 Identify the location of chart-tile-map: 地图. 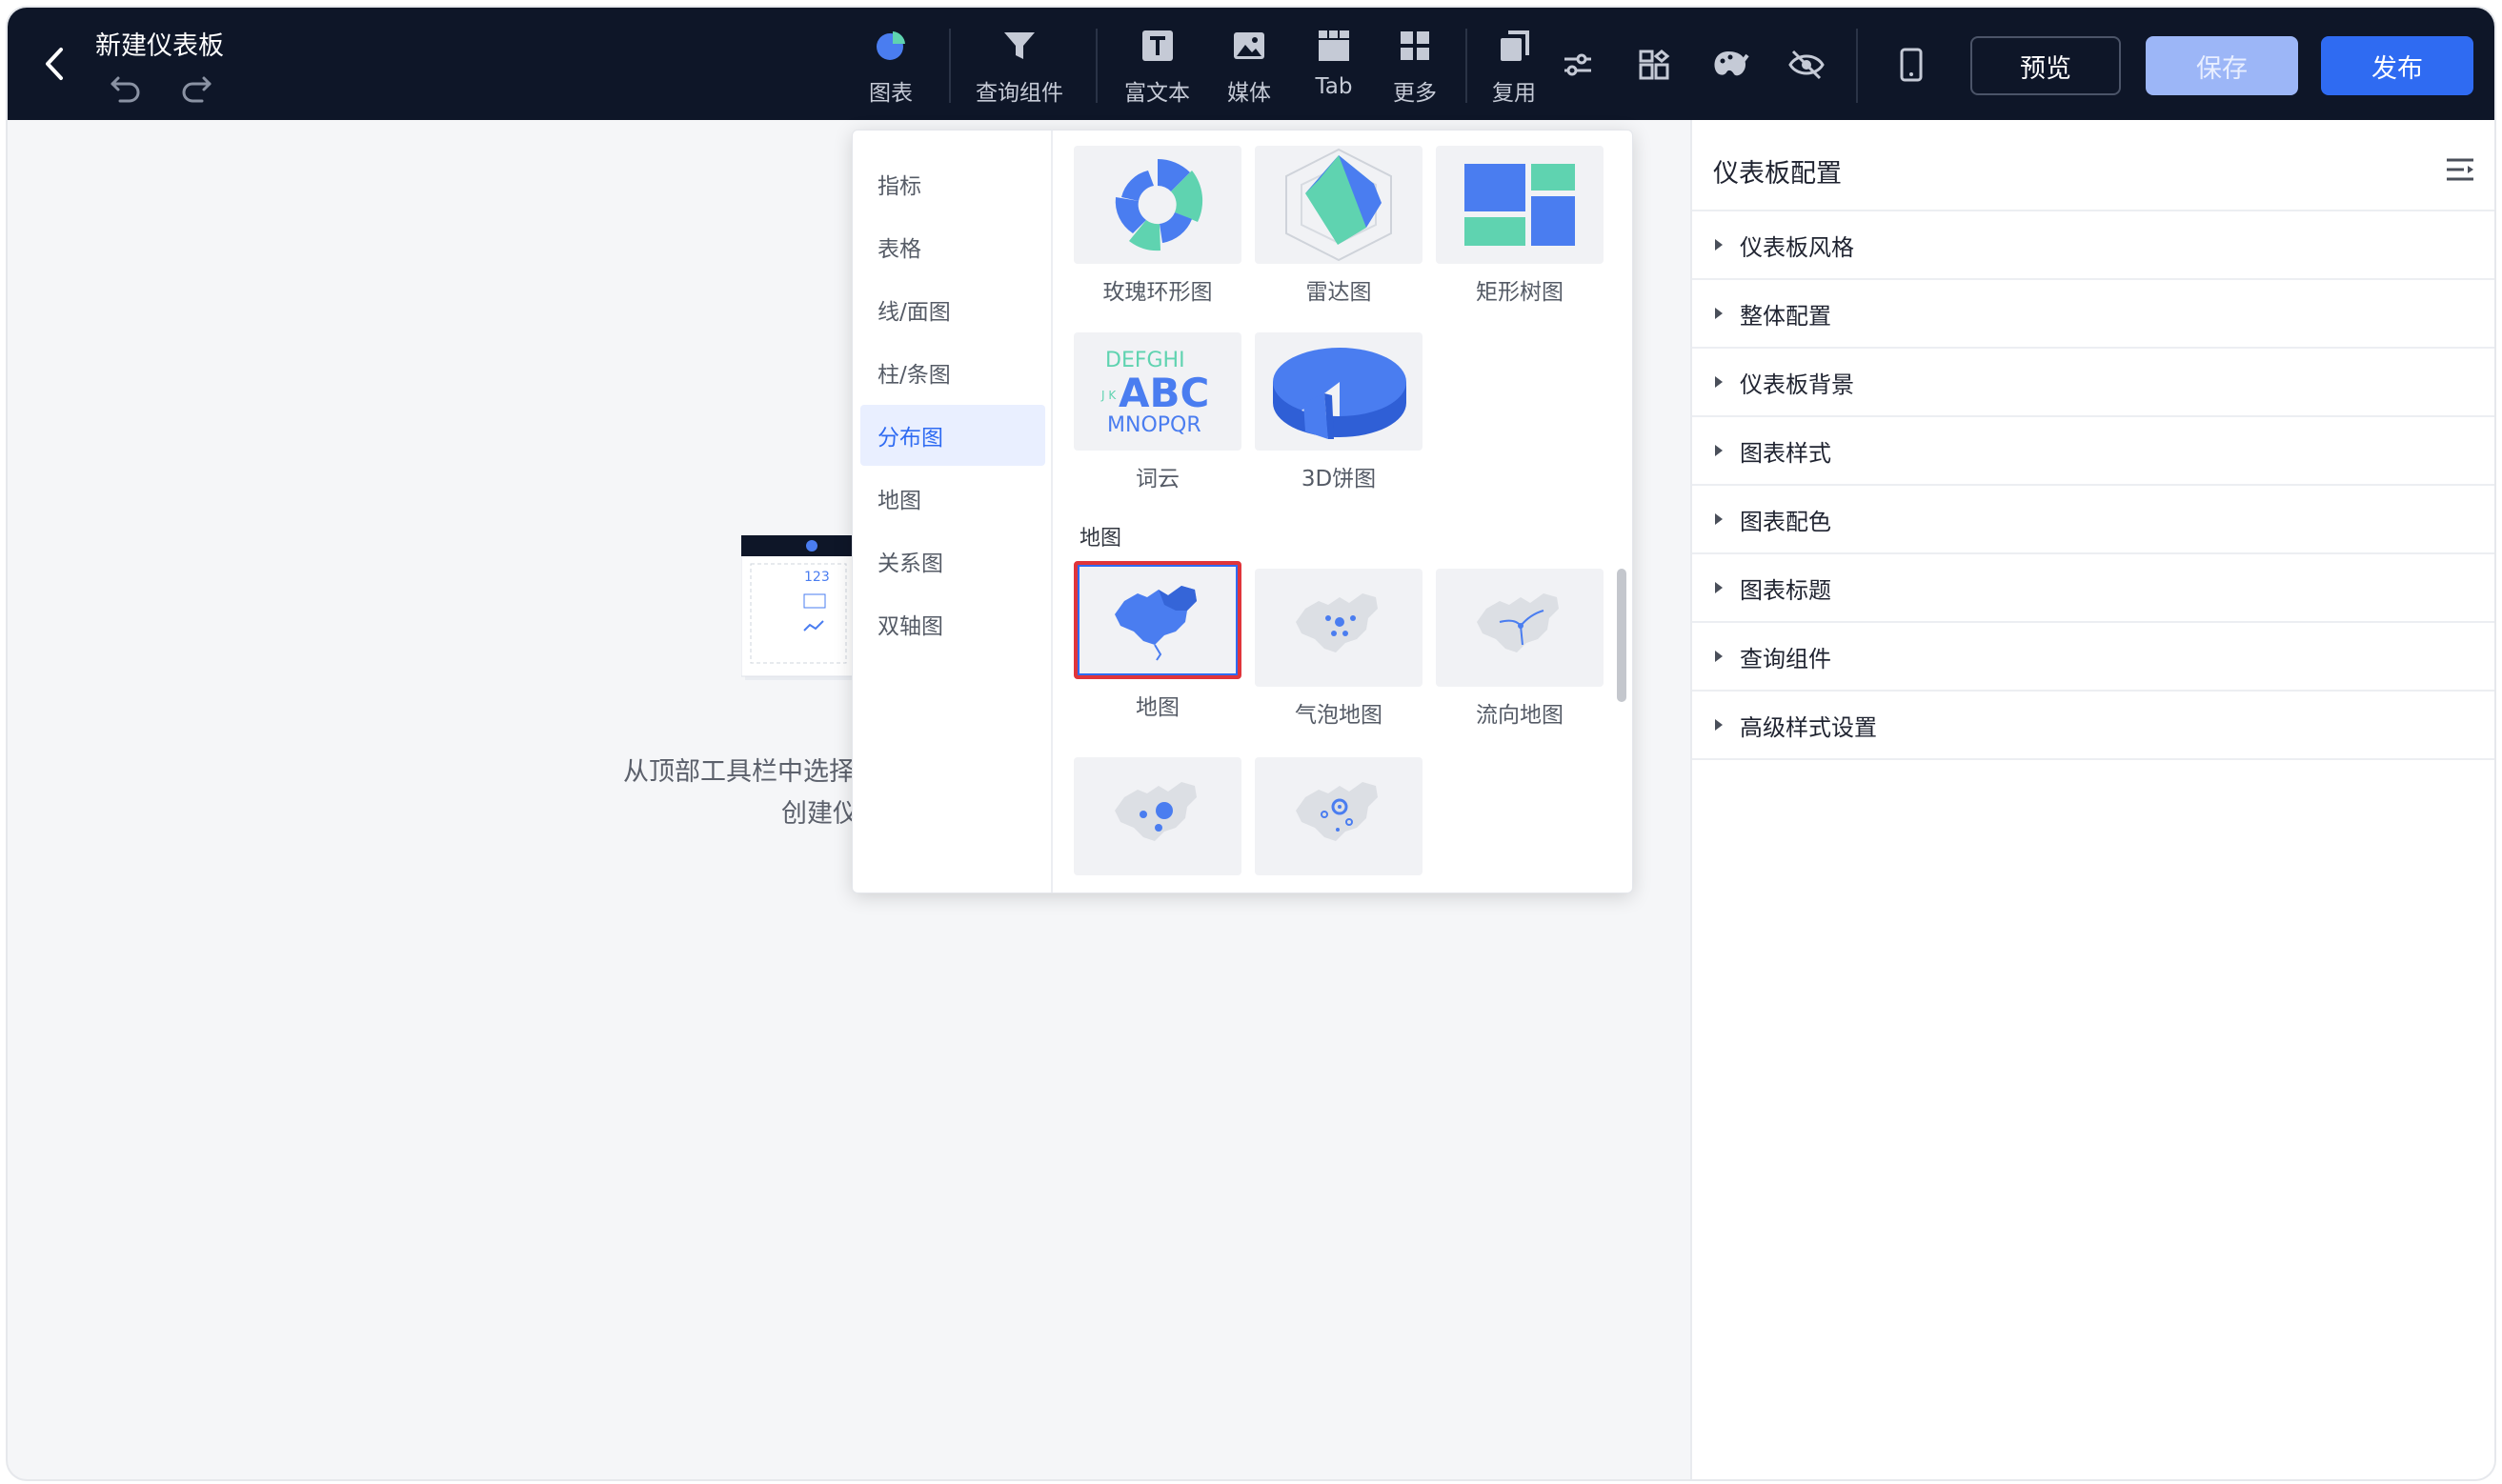
(1157, 641).